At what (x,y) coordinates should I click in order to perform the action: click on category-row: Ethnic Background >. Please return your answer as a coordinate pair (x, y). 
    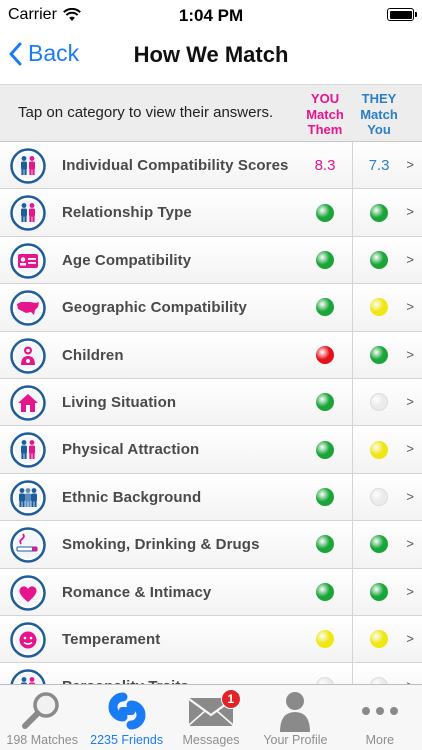
    Looking at the image, I should click on (211, 497).